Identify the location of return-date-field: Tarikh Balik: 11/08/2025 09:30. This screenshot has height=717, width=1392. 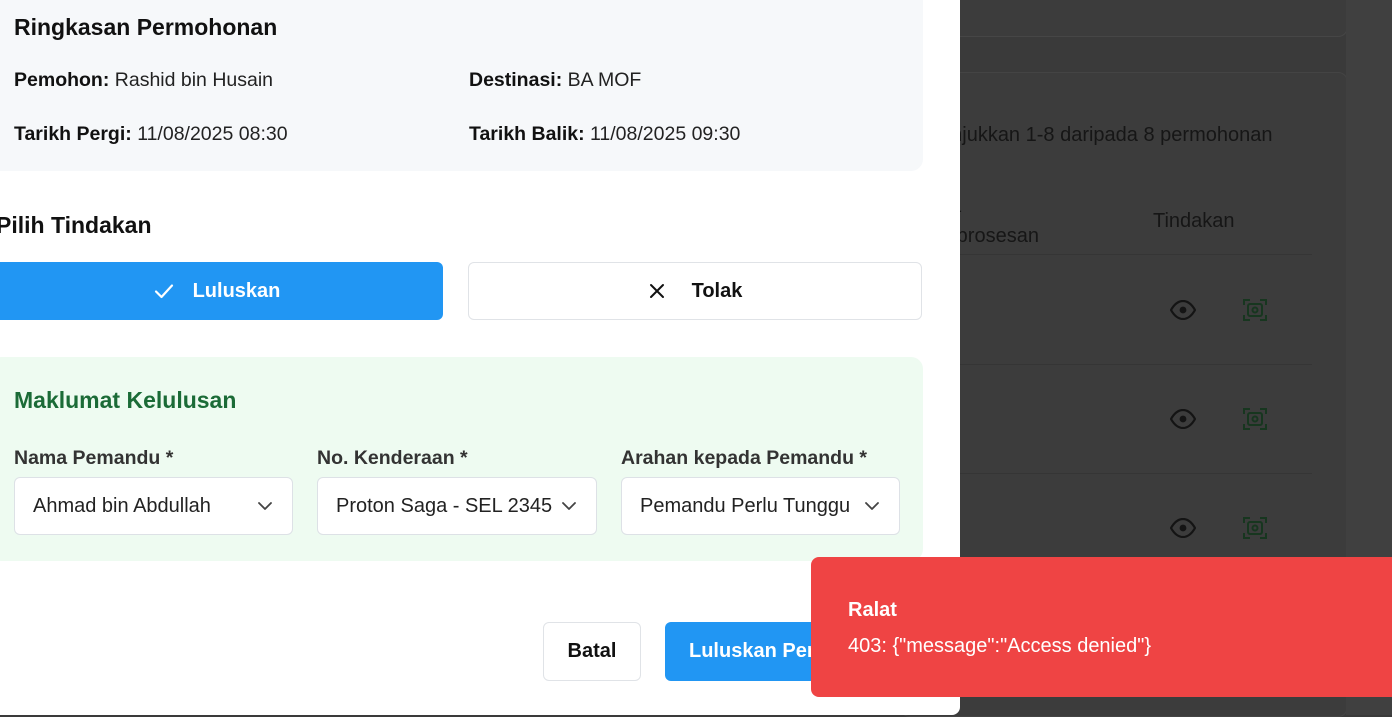
(604, 134).